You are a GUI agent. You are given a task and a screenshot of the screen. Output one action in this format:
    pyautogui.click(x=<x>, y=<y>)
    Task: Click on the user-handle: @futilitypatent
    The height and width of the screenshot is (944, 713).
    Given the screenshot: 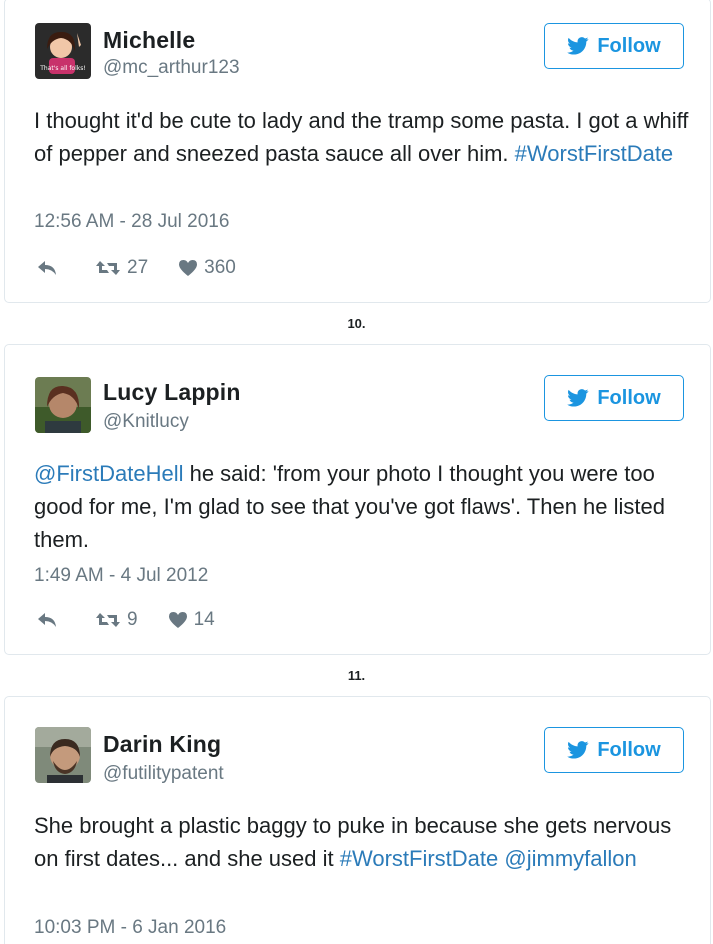 What is the action you would take?
    pyautogui.click(x=163, y=774)
    